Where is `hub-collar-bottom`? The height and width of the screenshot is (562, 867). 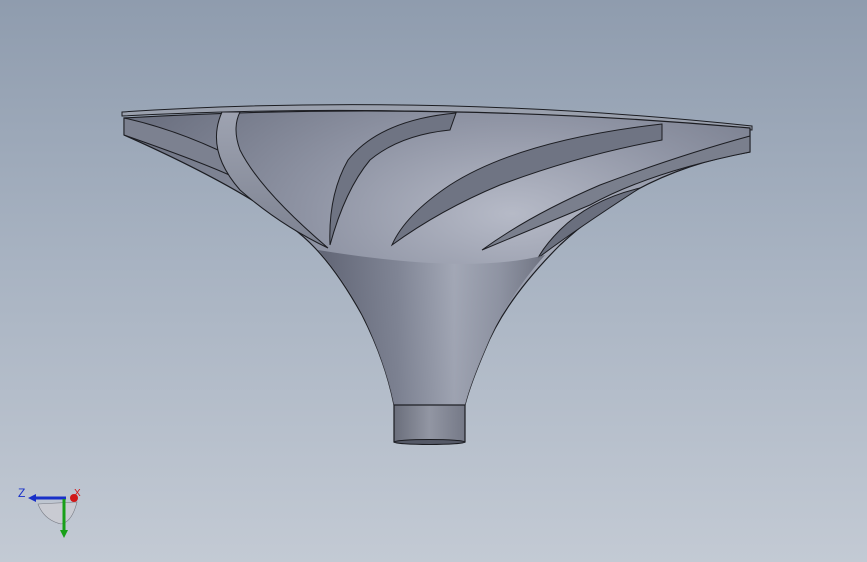 hub-collar-bottom is located at coordinates (429, 442).